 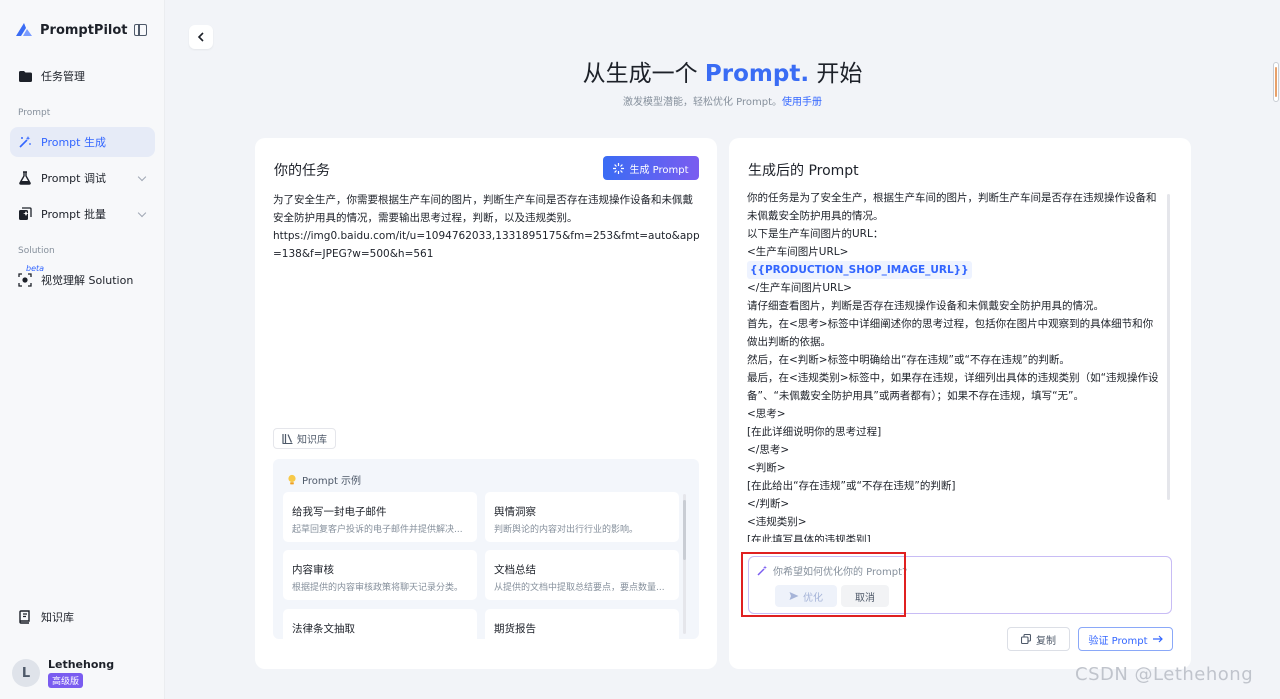 What do you see at coordinates (836, 74) in the screenshot?
I see `title-suffix: 开始` at bounding box center [836, 74].